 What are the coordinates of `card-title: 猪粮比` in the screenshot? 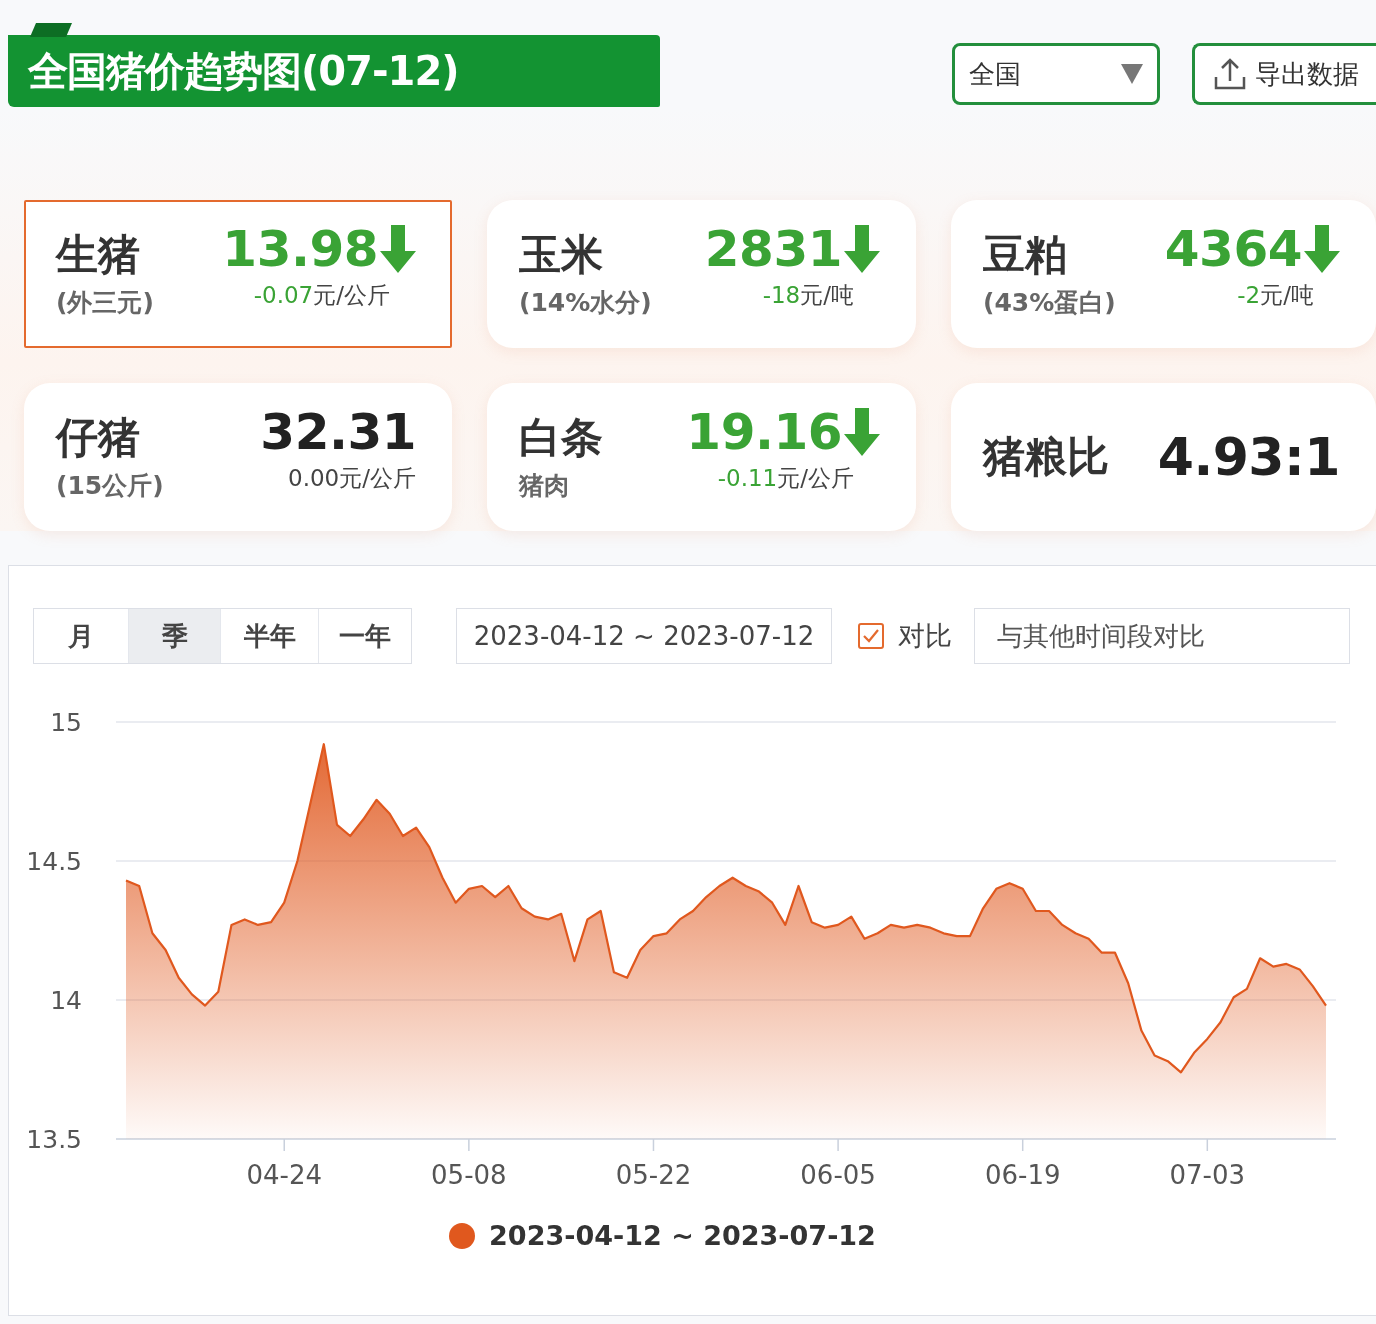 It's located at (1046, 456).